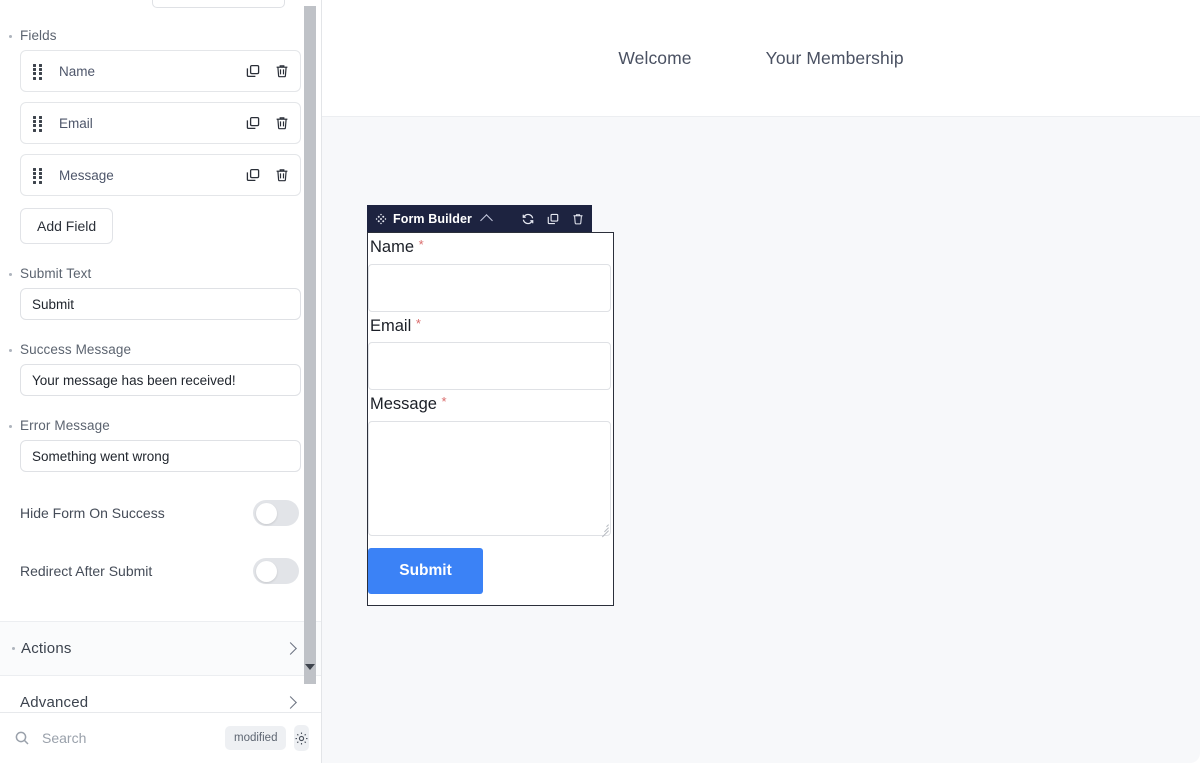 The image size is (1200, 763). I want to click on status-badge: modified, so click(256, 738).